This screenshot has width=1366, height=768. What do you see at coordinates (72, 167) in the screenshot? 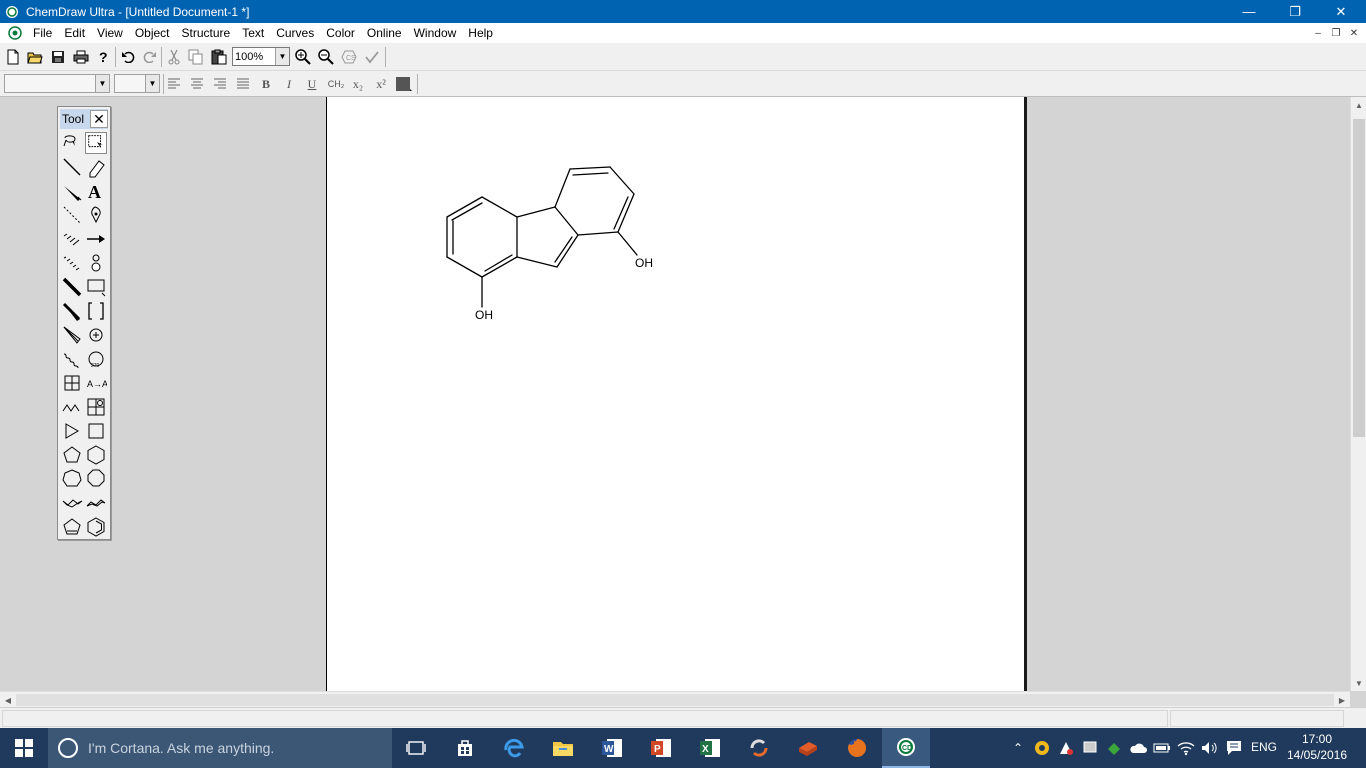
I see `bond-tool-icon` at bounding box center [72, 167].